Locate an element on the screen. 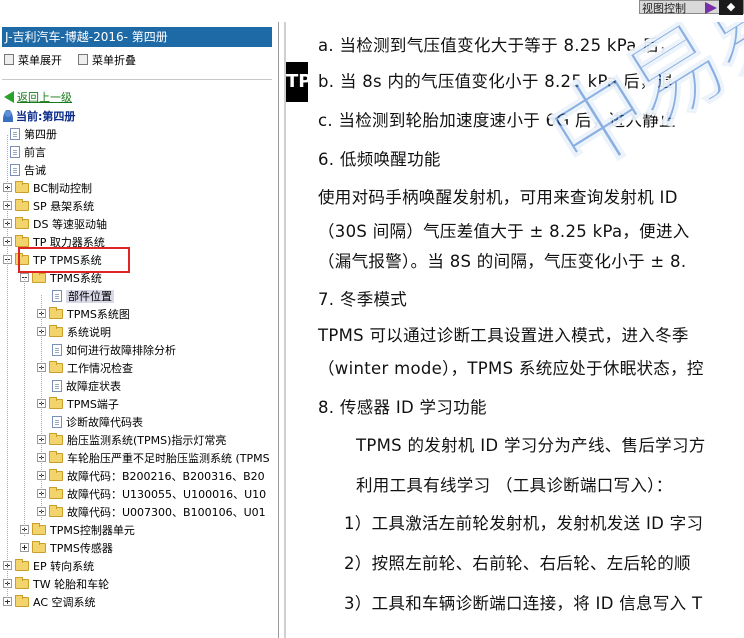 The width and height of the screenshot is (744, 638). tree-item: 系统说明 is located at coordinates (74, 332).